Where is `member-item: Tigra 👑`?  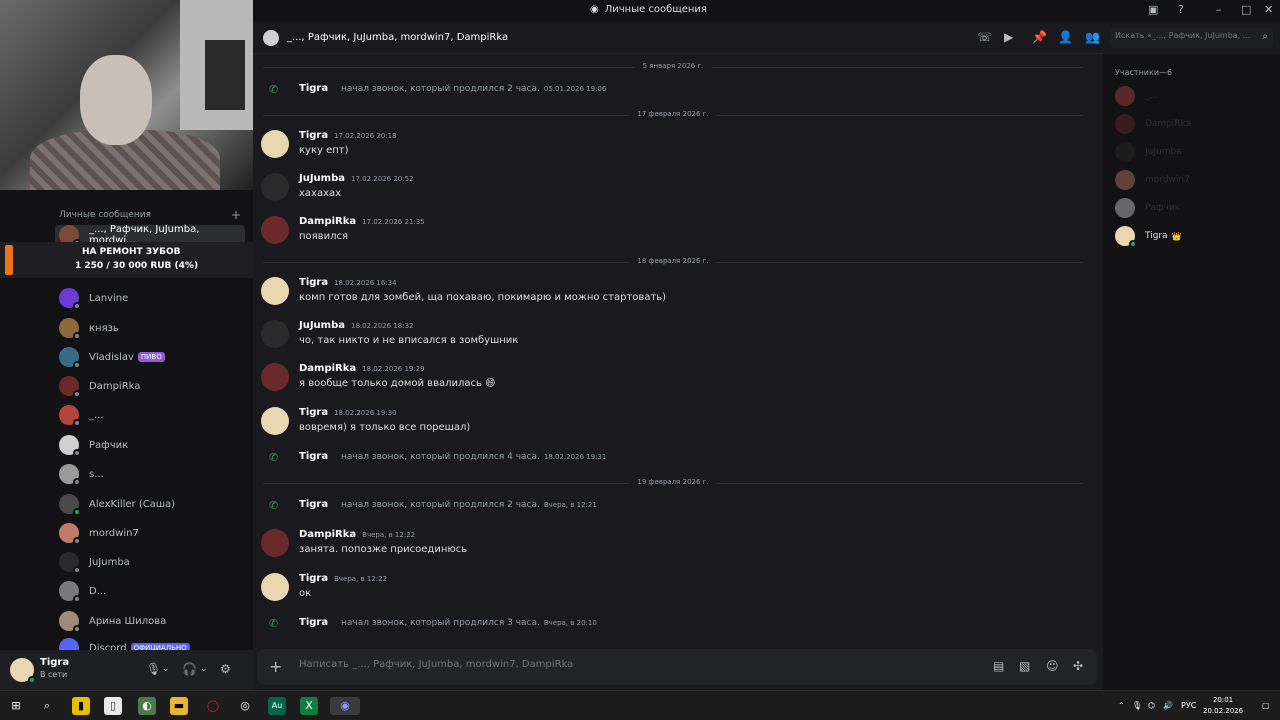 member-item: Tigra 👑 is located at coordinates (1195, 236).